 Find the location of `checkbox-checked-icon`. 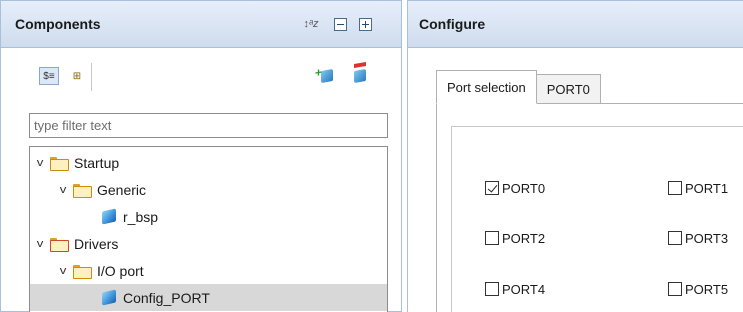

checkbox-checked-icon is located at coordinates (492, 188).